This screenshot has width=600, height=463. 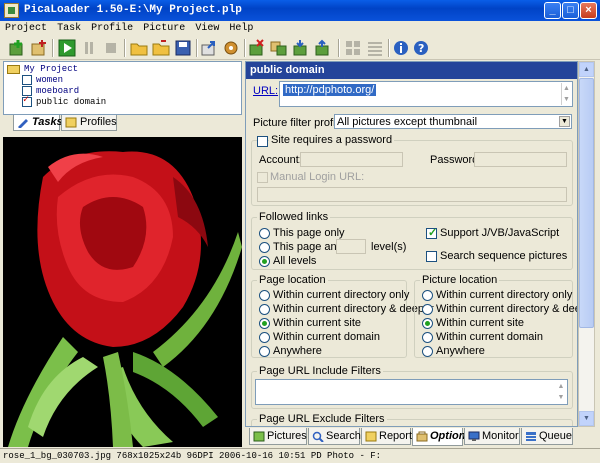 What do you see at coordinates (411, 392) in the screenshot?
I see `include-filters-input: ▲ ▼` at bounding box center [411, 392].